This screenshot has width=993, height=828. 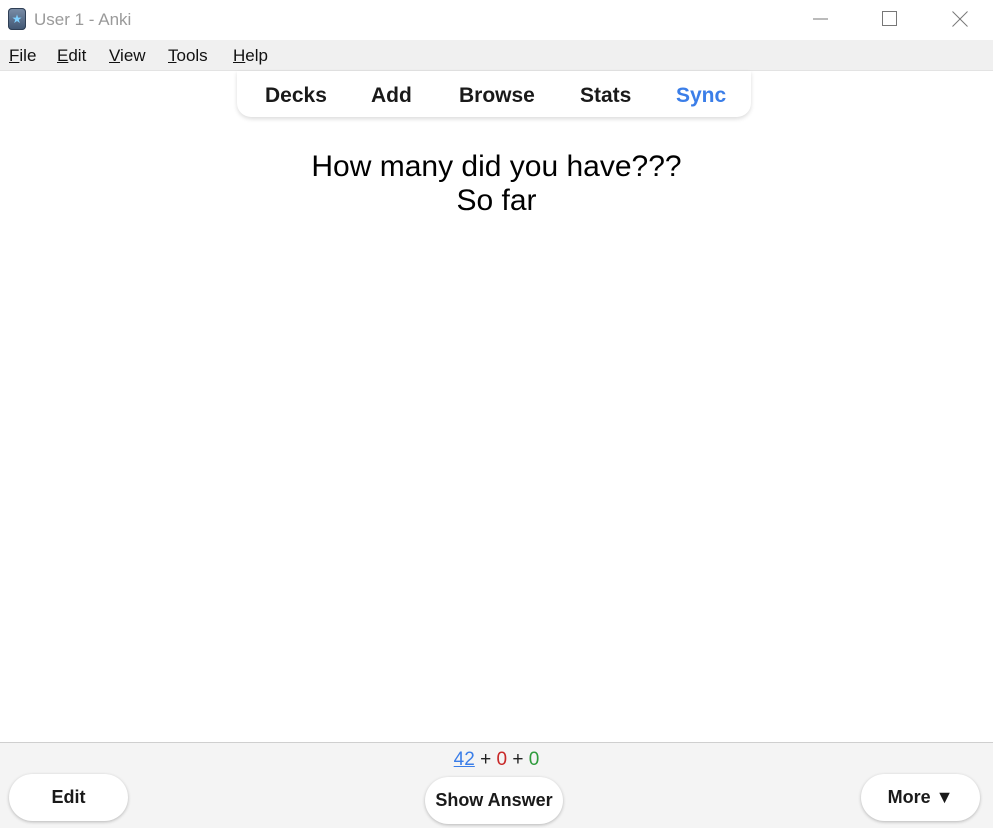 I want to click on toolbar-stats-link: Stats, so click(x=605, y=96).